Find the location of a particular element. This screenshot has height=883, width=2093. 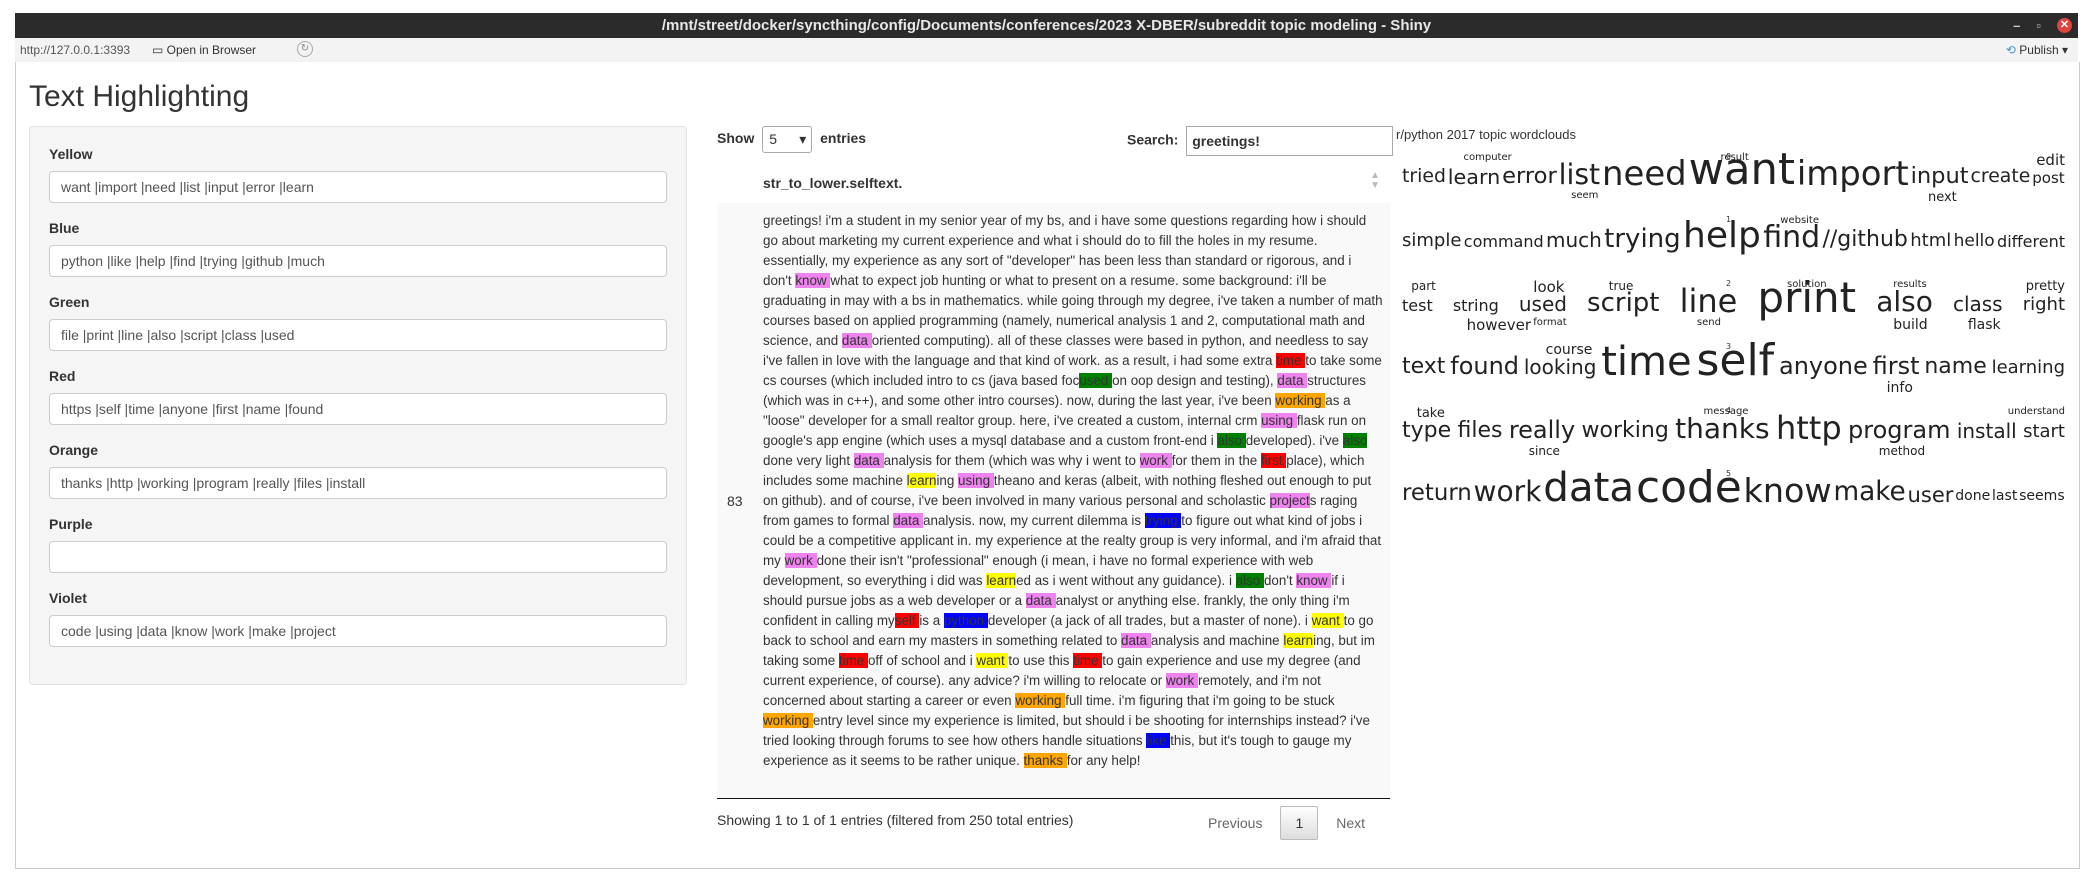

wordcloud-word: also is located at coordinates (1904, 302).